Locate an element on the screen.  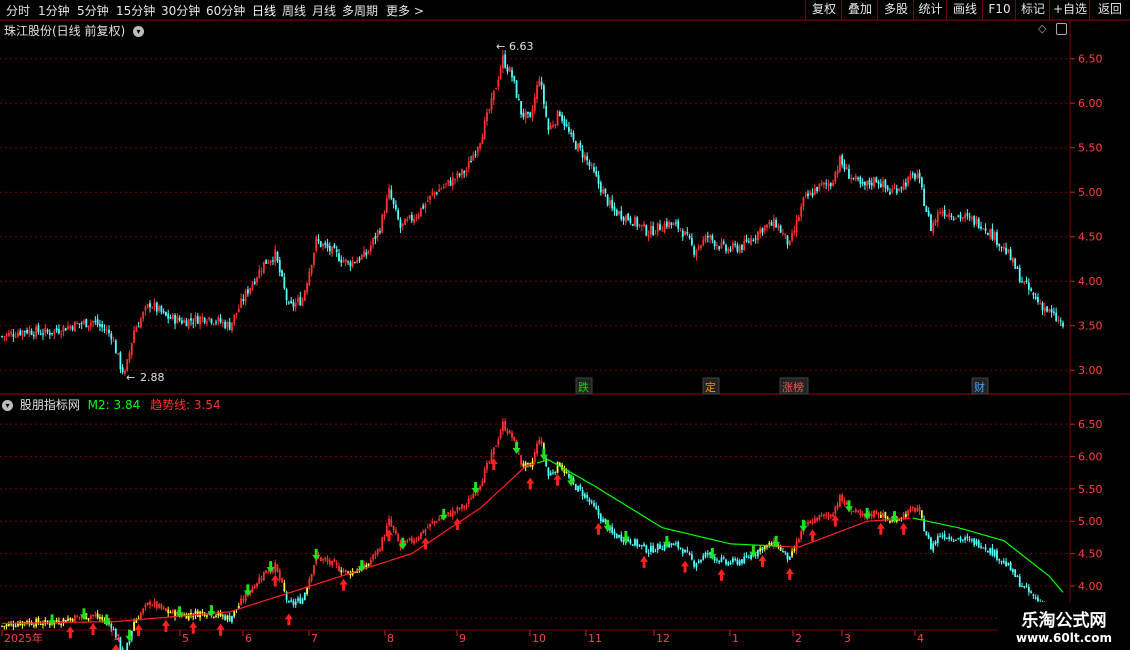
period-tab-30min: 30分钟 is located at coordinates (180, 10).